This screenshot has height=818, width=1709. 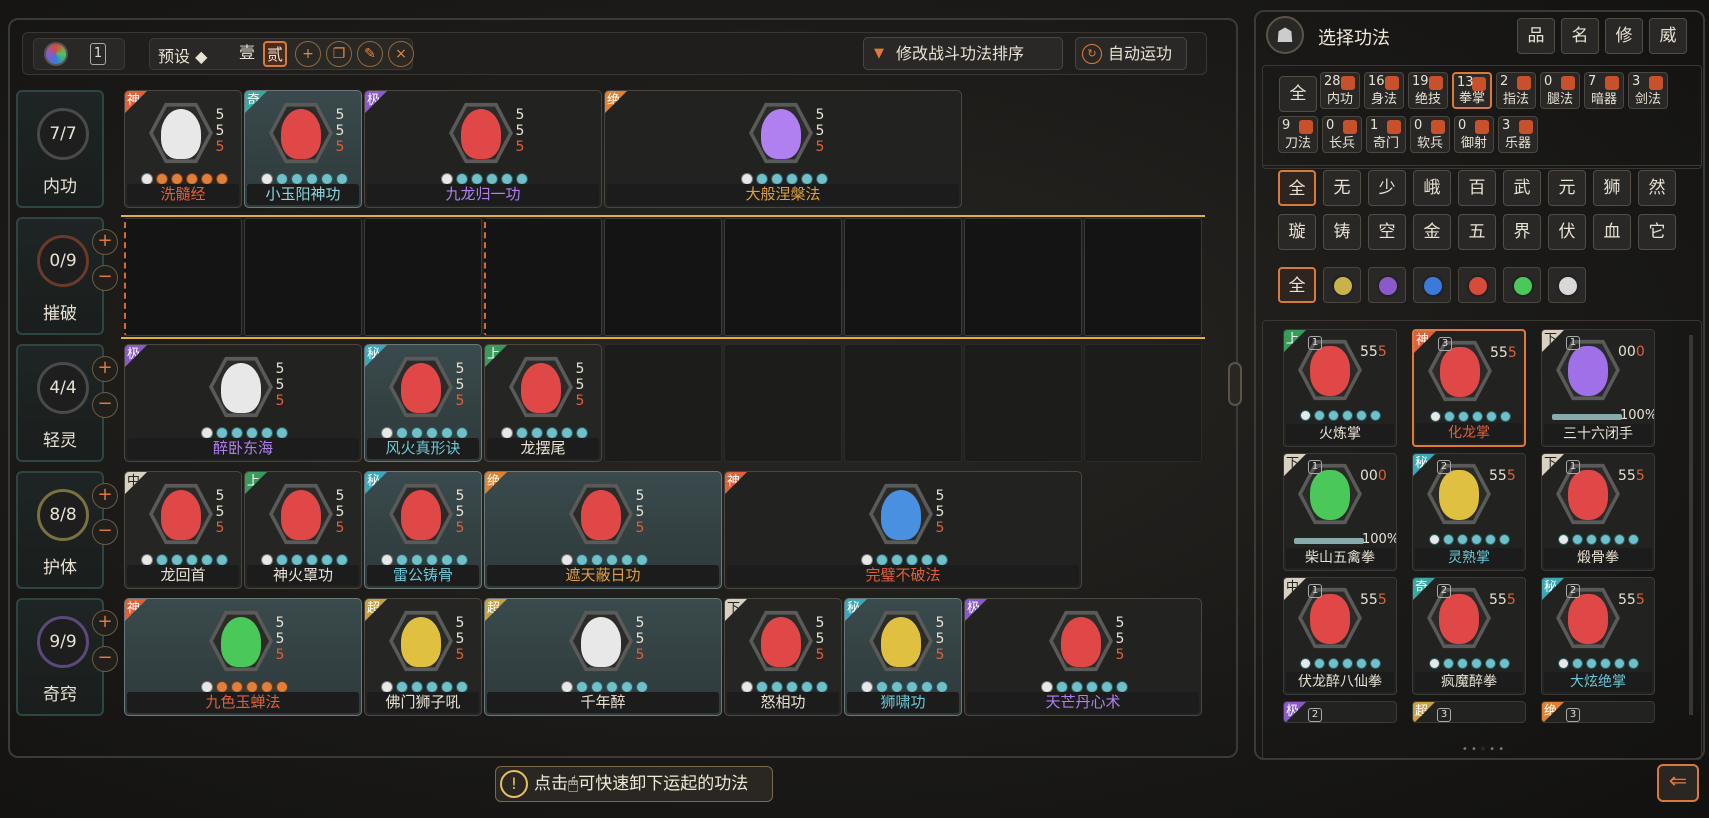 I want to click on skill-card: 极 555 天芒丹心术, so click(x=1083, y=657).